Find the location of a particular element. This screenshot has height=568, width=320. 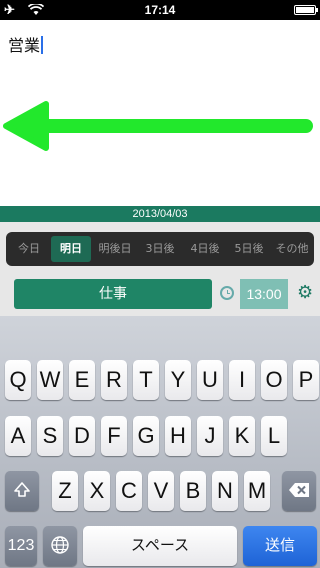

clock-icon is located at coordinates (227, 293).